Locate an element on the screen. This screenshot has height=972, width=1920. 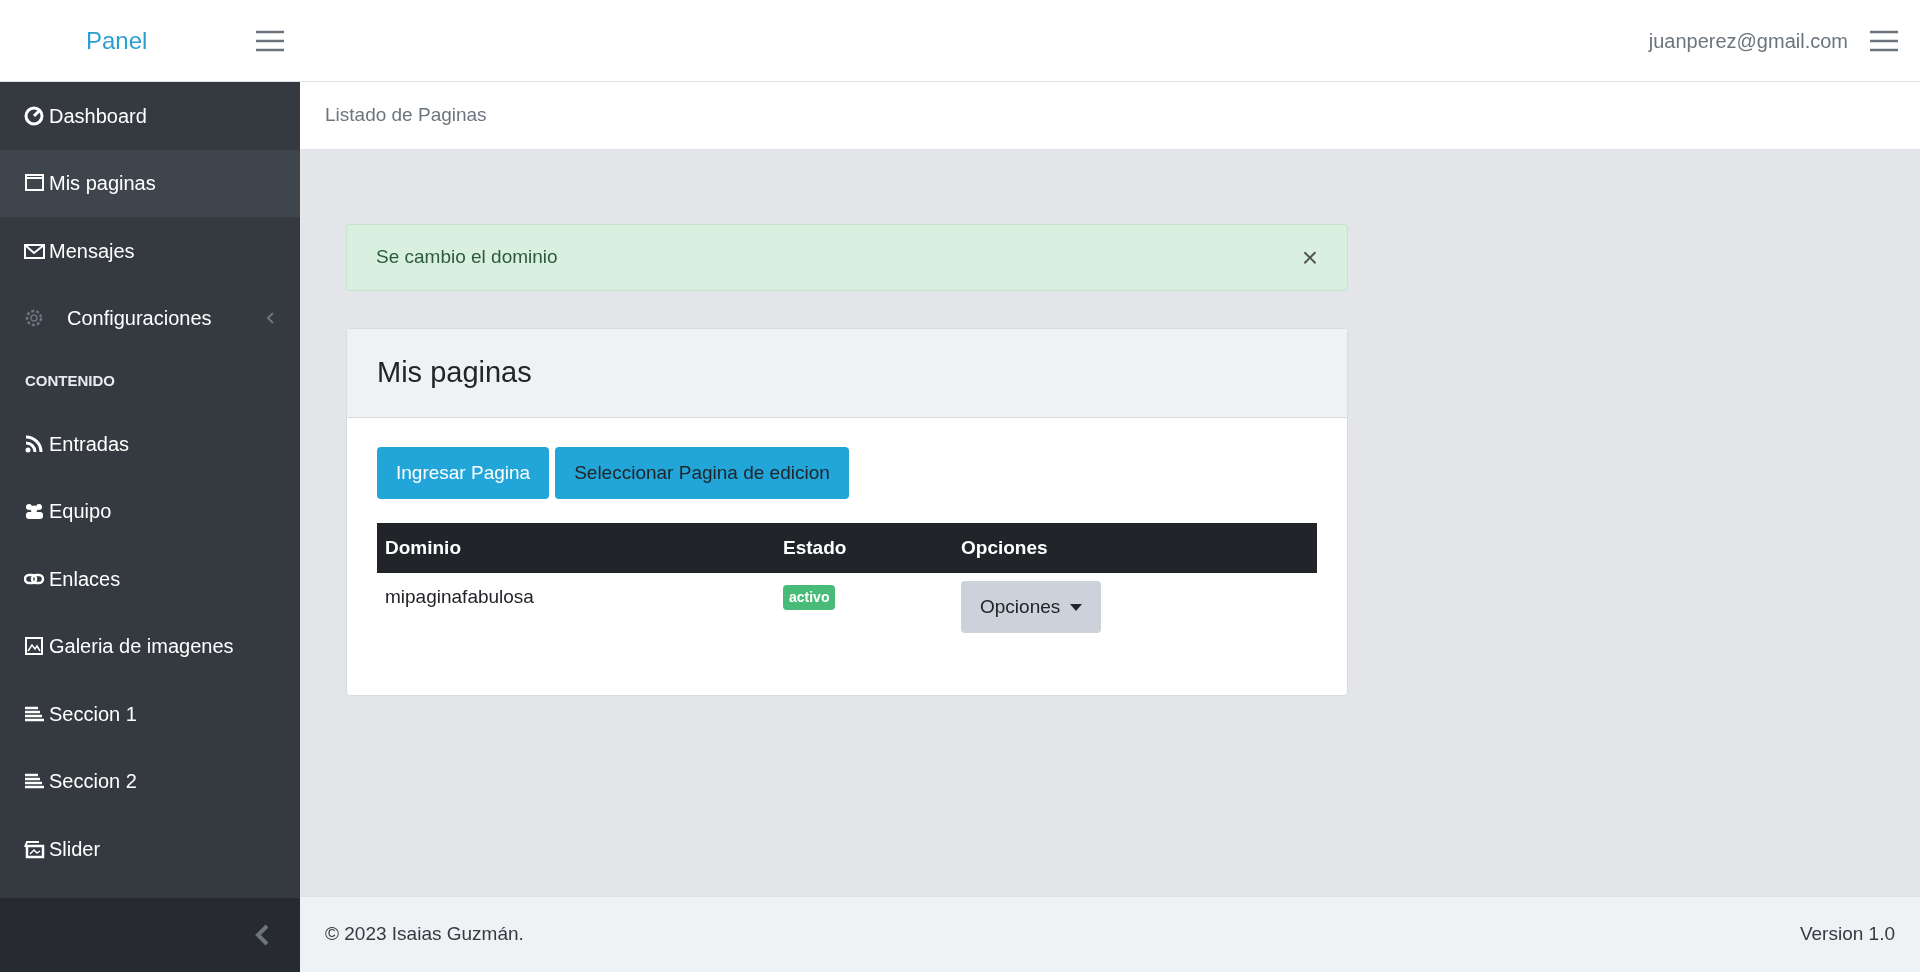
rss-icon is located at coordinates (34, 443).